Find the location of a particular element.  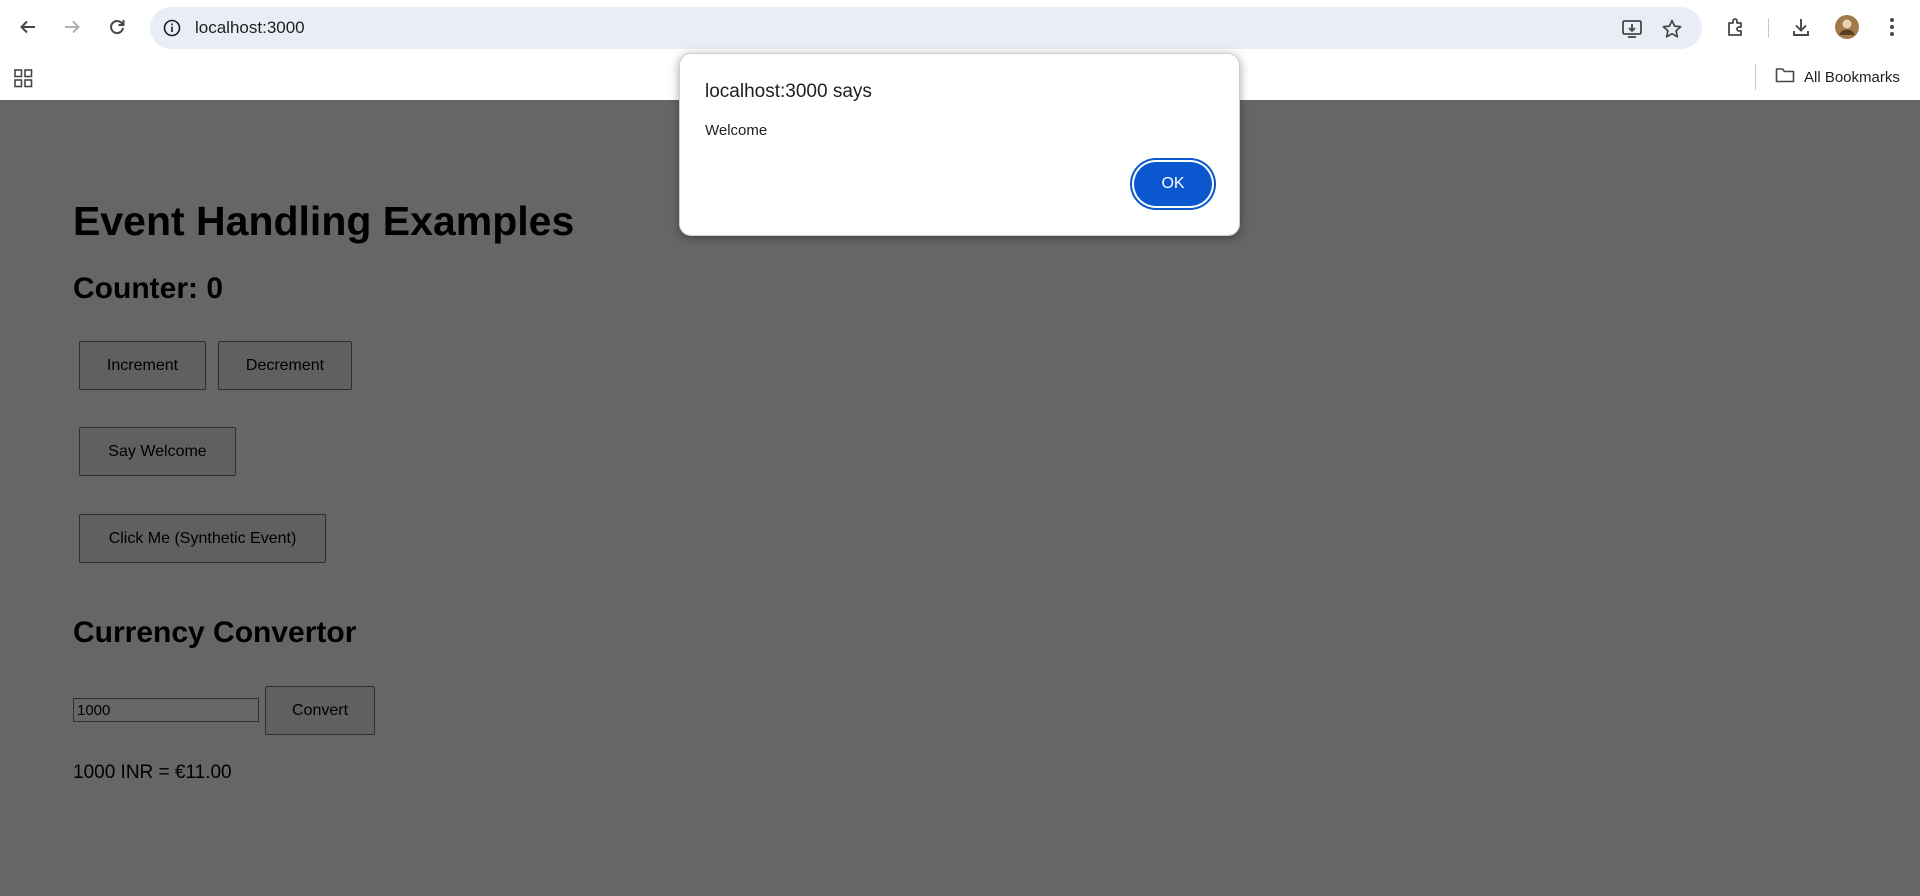

install-app-icon is located at coordinates (1632, 29).